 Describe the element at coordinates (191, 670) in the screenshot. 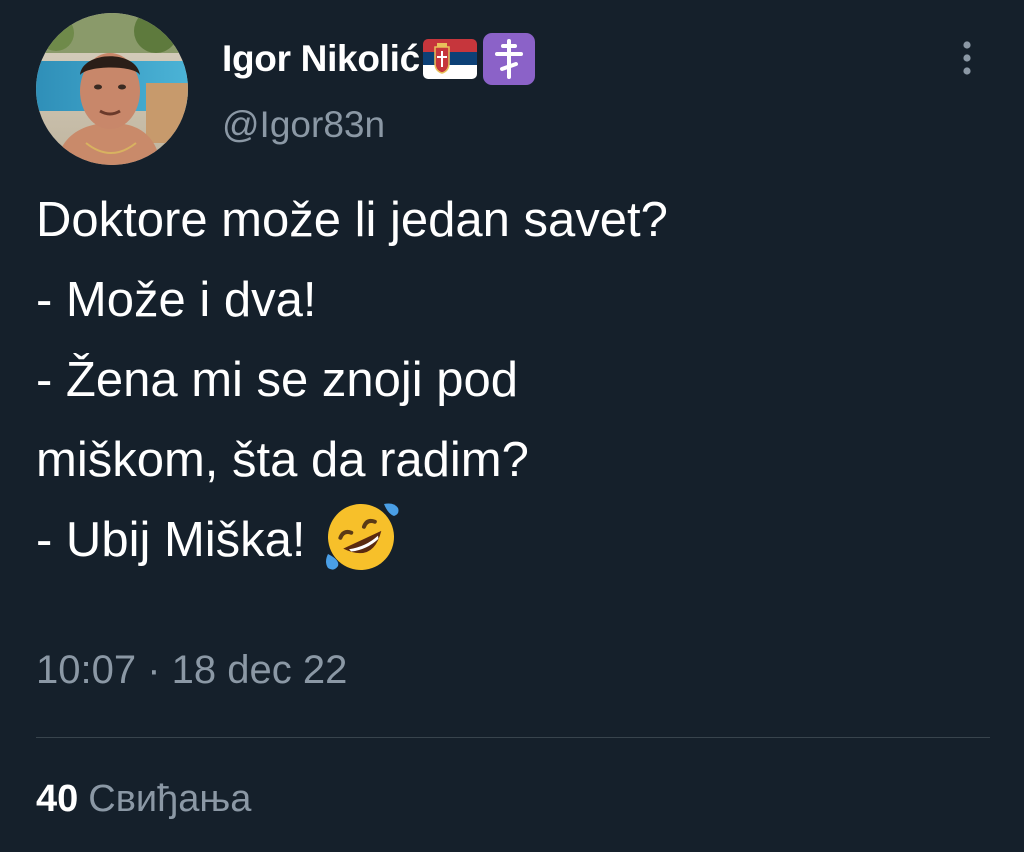

I see `tweet-timestamp: 10:07 · 18 dec 22` at that location.